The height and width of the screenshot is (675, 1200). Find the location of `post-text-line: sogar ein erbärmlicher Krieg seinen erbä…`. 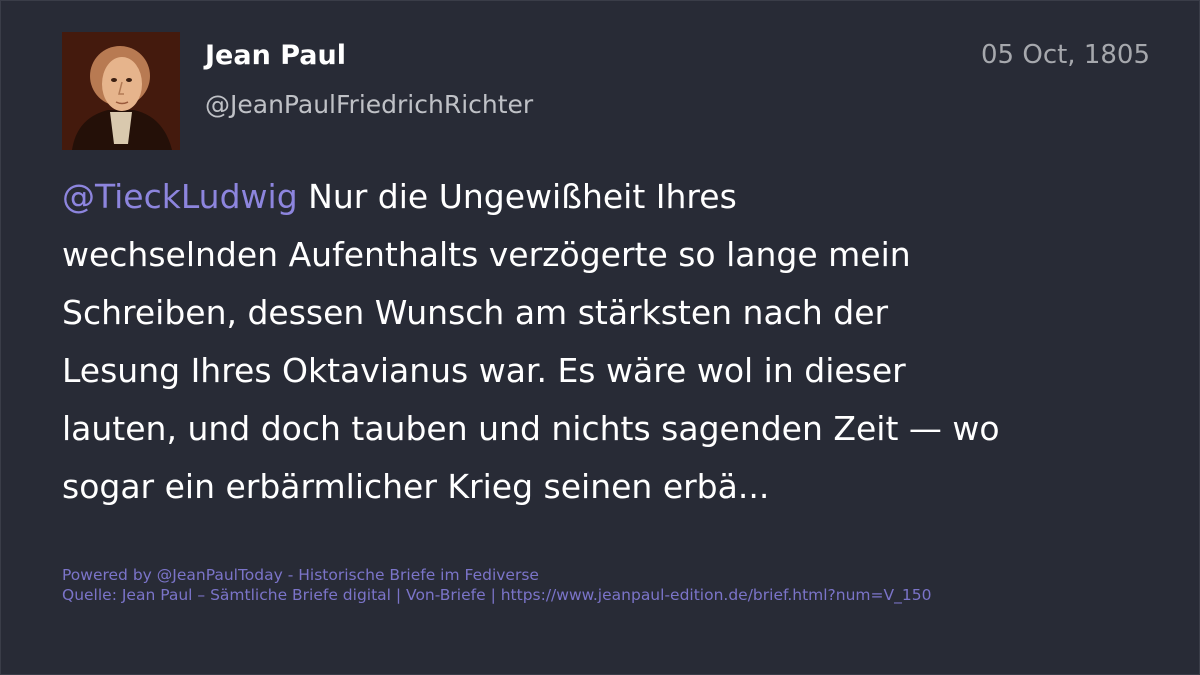

post-text-line: sogar ein erbärmlicher Krieg seinen erbä… is located at coordinates (416, 486).